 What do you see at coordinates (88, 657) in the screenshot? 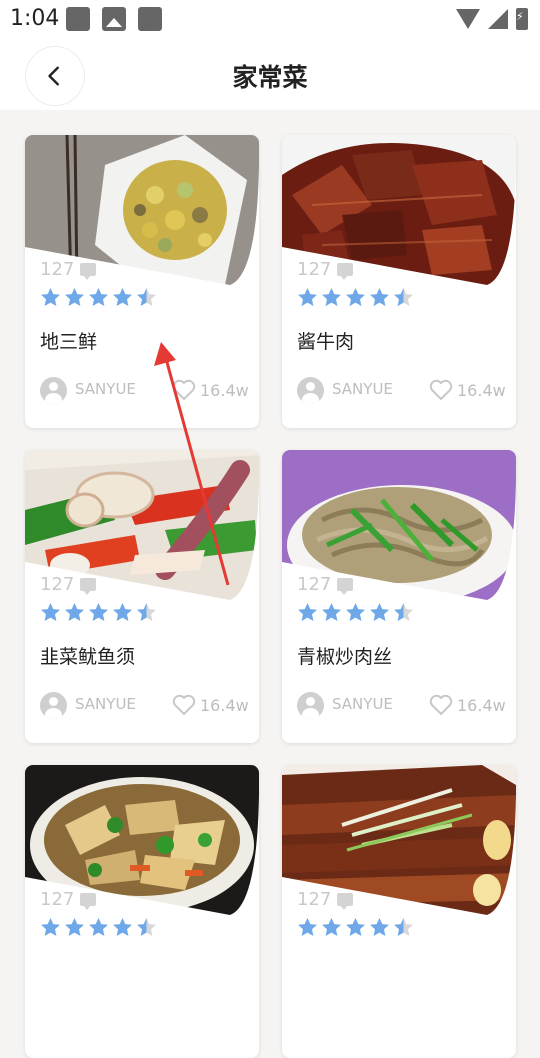
I see `dish-name: 韭菜鱿鱼须` at bounding box center [88, 657].